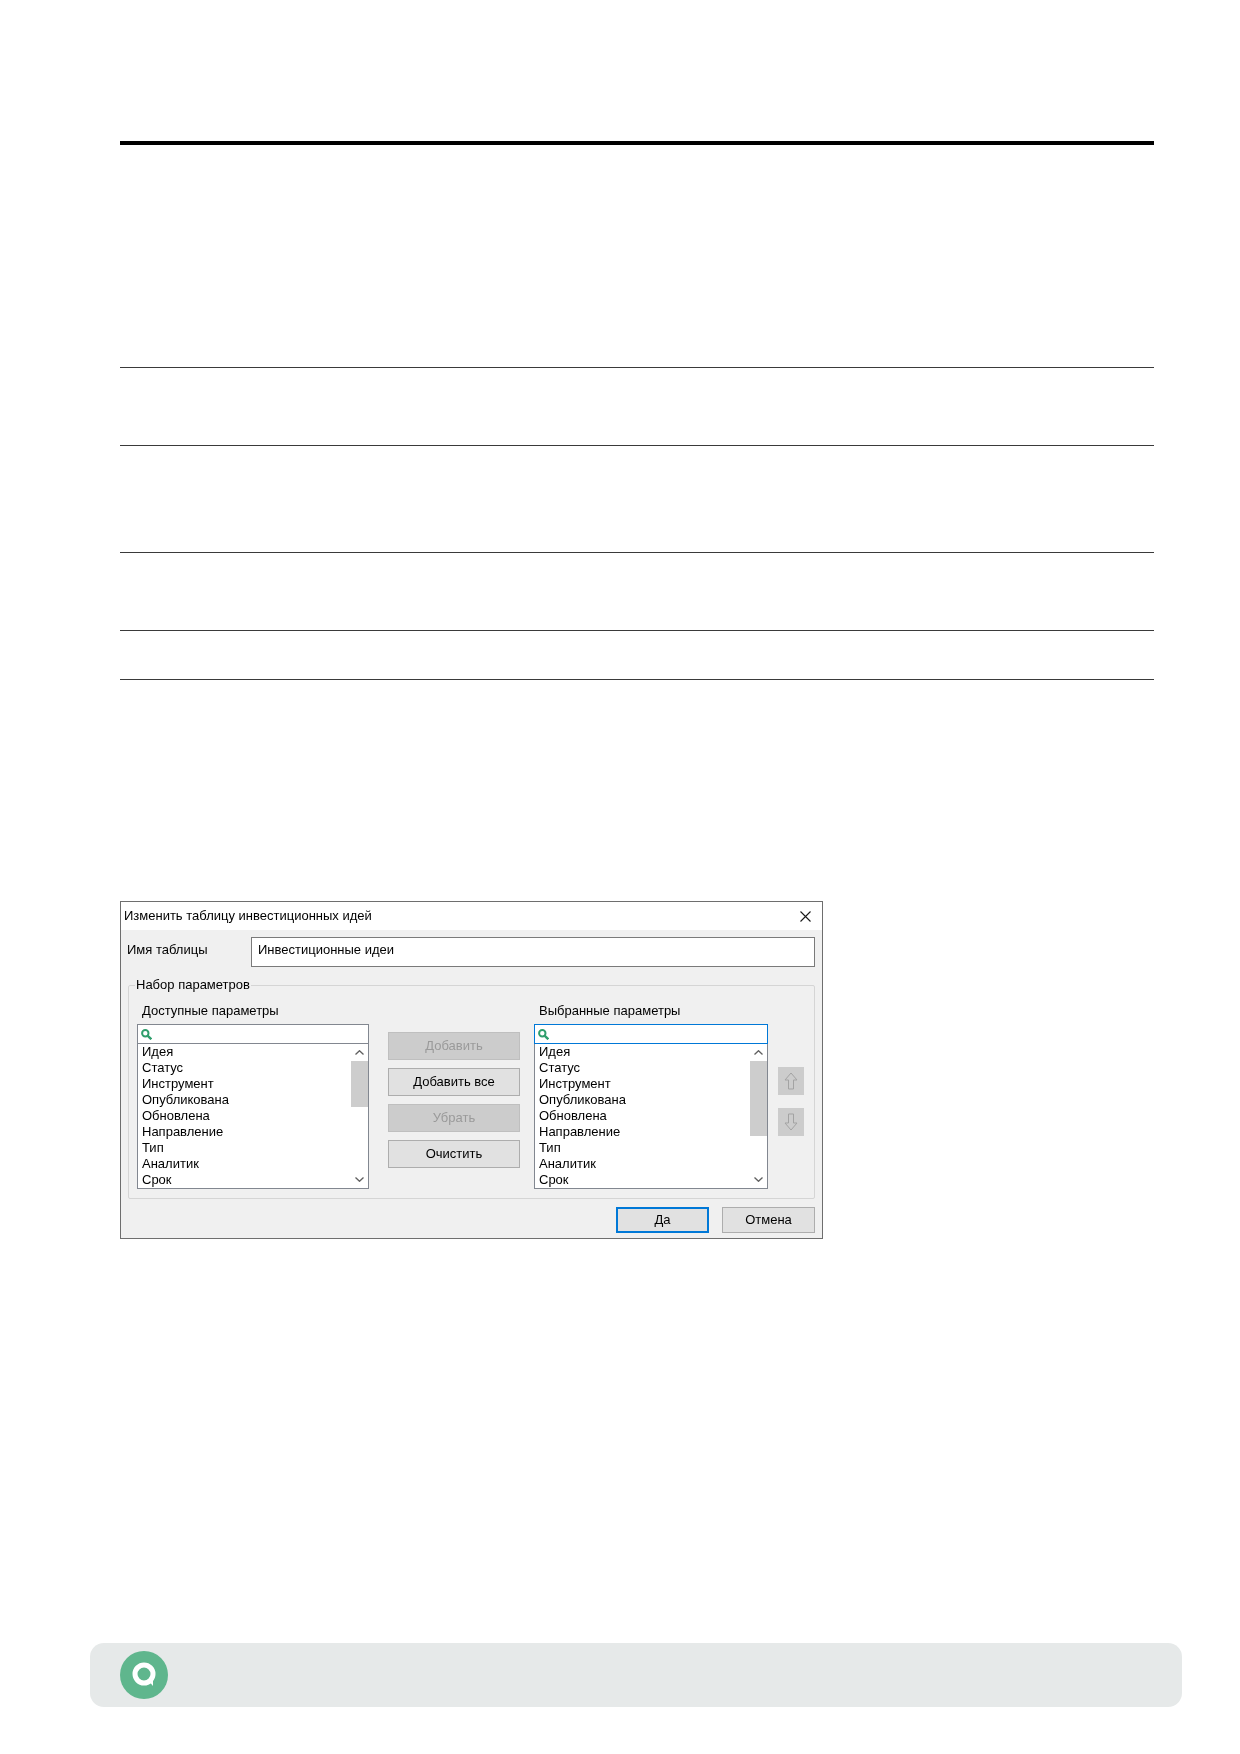 The width and height of the screenshot is (1240, 1754). I want to click on speech-bubble-icon, so click(144, 1675).